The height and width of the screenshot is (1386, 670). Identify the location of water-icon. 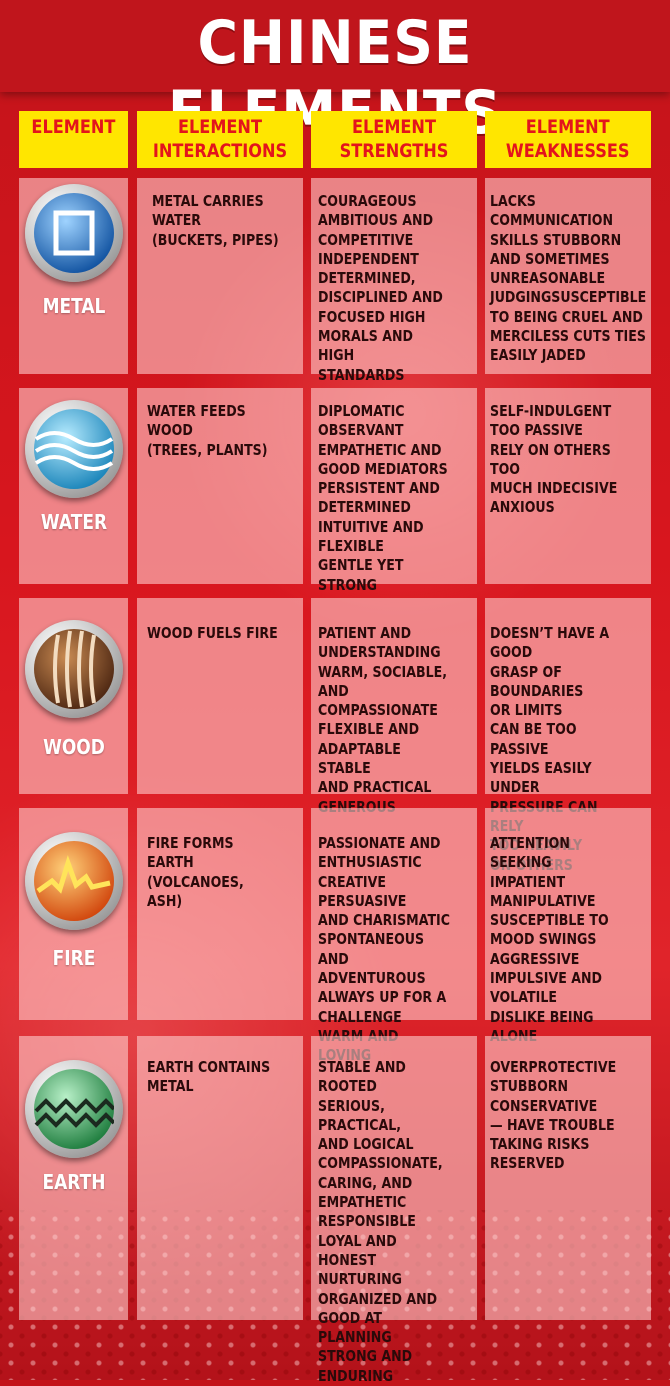
(74, 449).